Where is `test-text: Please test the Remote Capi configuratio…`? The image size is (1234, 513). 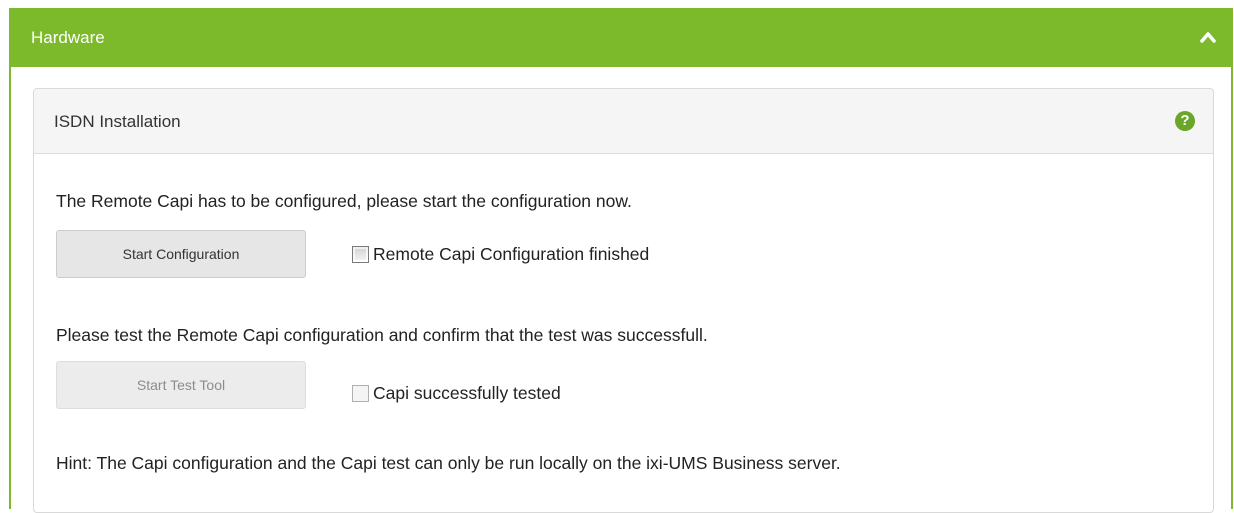 test-text: Please test the Remote Capi configuratio… is located at coordinates (382, 335).